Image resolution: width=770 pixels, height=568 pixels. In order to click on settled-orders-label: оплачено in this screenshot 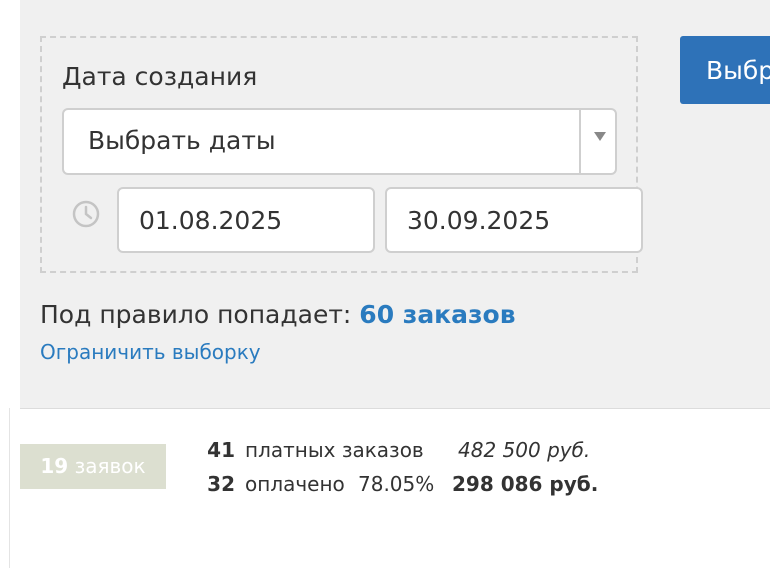, I will do `click(295, 484)`.